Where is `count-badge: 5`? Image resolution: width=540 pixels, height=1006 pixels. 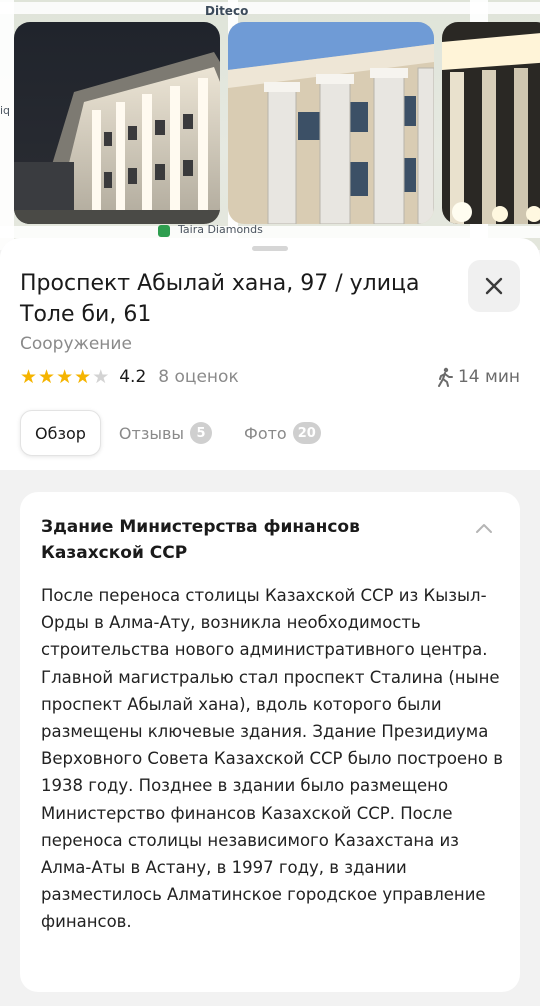
count-badge: 5 is located at coordinates (201, 433).